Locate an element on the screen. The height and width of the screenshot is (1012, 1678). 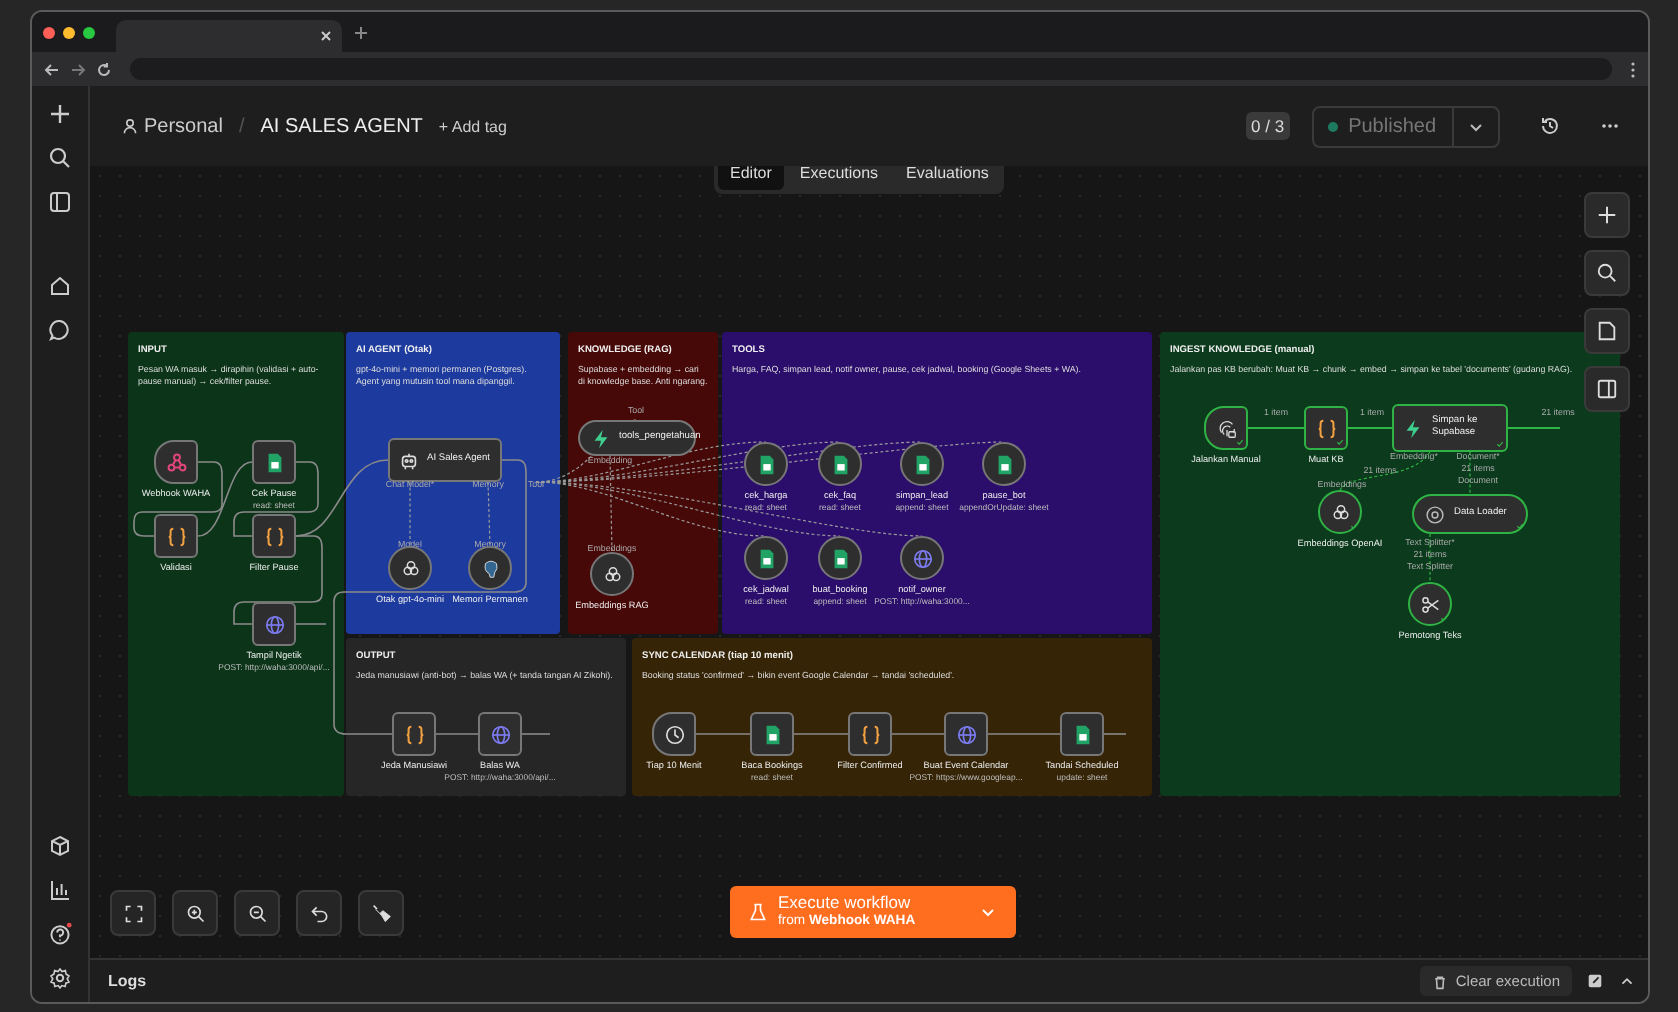
scissors-icon is located at coordinates (1430, 604).